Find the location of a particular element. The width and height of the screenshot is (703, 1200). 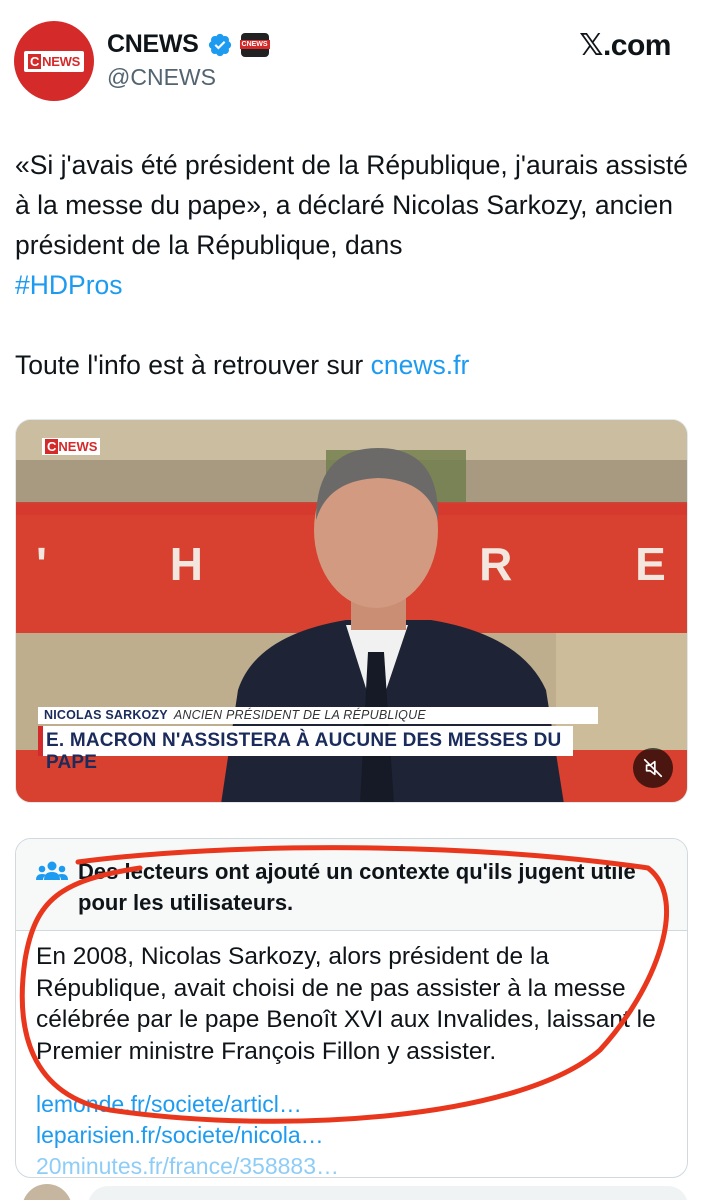

cnews-link: cnews.fr is located at coordinates (420, 365).